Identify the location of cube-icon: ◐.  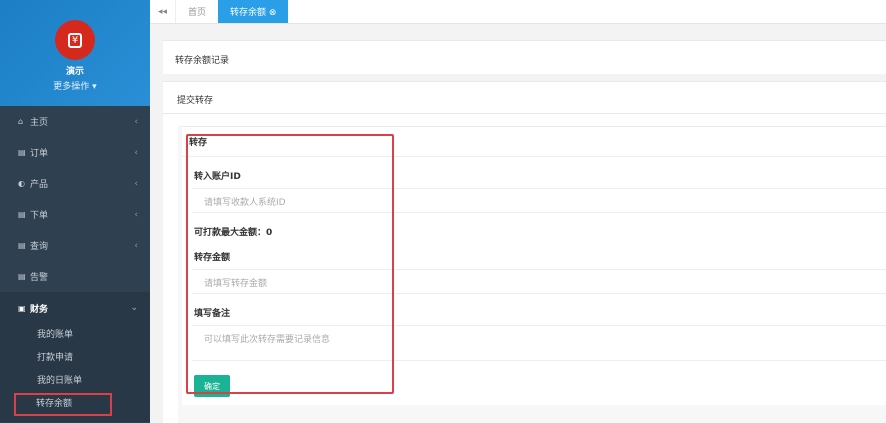
(21, 183).